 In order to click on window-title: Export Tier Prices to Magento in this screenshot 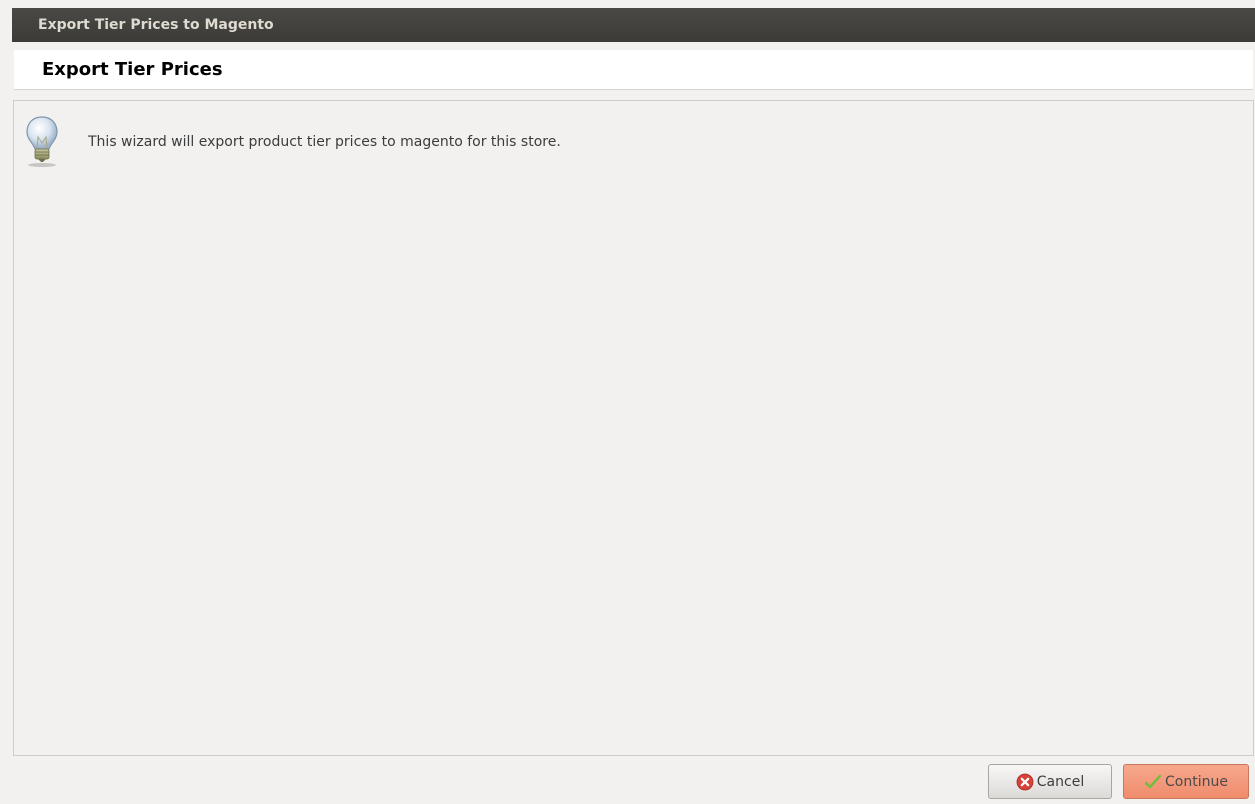, I will do `click(156, 25)`.